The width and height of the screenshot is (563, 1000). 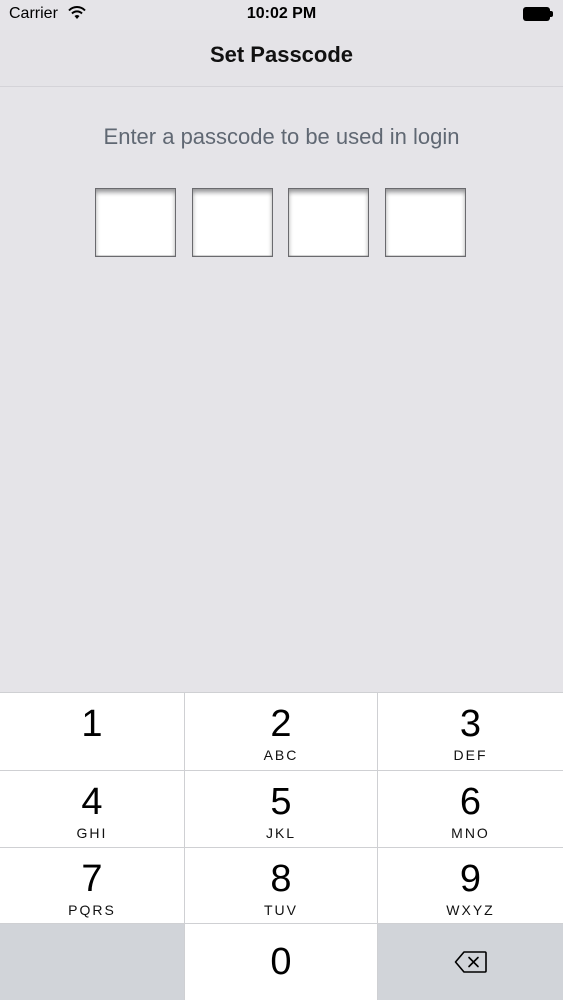 I want to click on key-digit: 0, so click(x=281, y=962).